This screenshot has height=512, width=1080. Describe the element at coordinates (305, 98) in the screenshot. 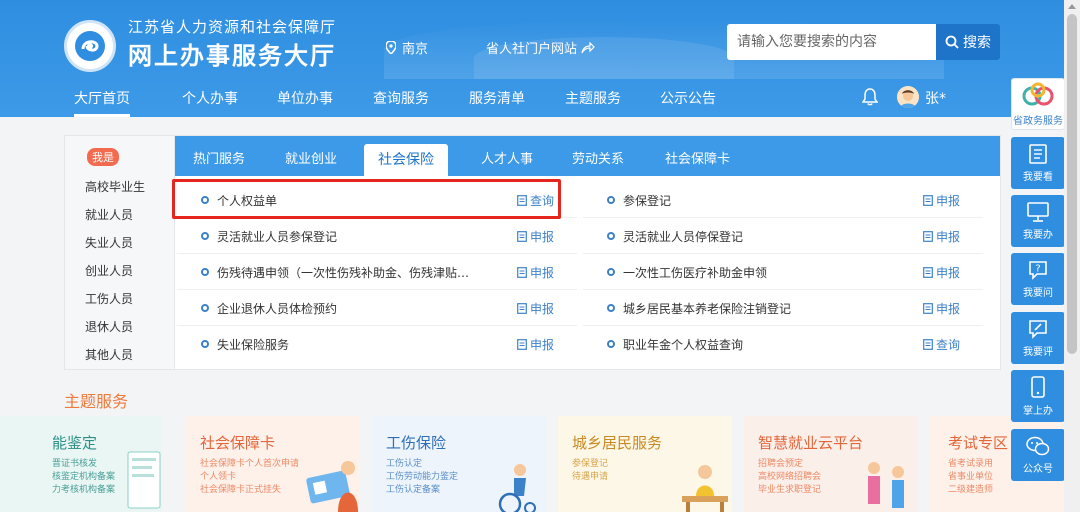

I see `nav-unit: 单位办事` at that location.